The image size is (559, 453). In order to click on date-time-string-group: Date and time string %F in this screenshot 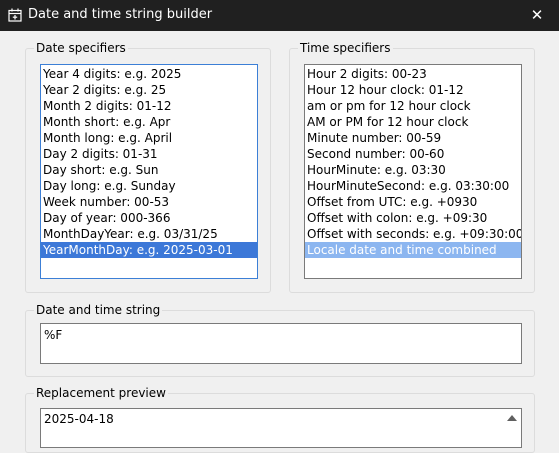, I will do `click(280, 340)`.